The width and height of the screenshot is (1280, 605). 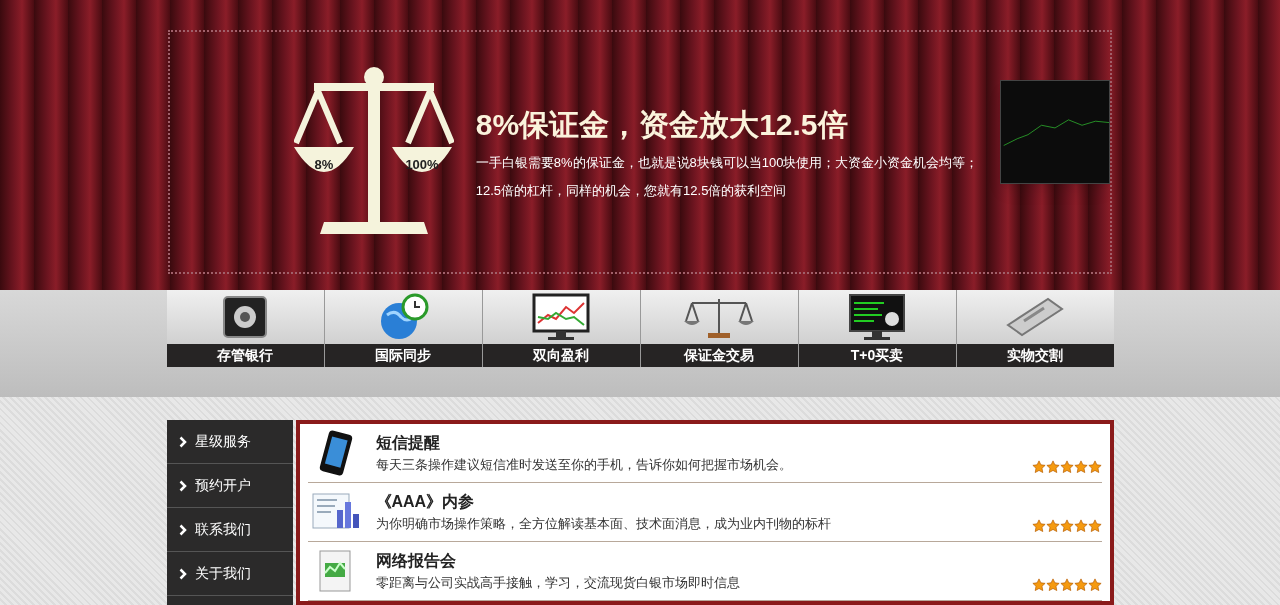 I want to click on service-description: 零距离与公司实战高手接触，学习，交流现货白银市场即时信息, so click(x=558, y=583).